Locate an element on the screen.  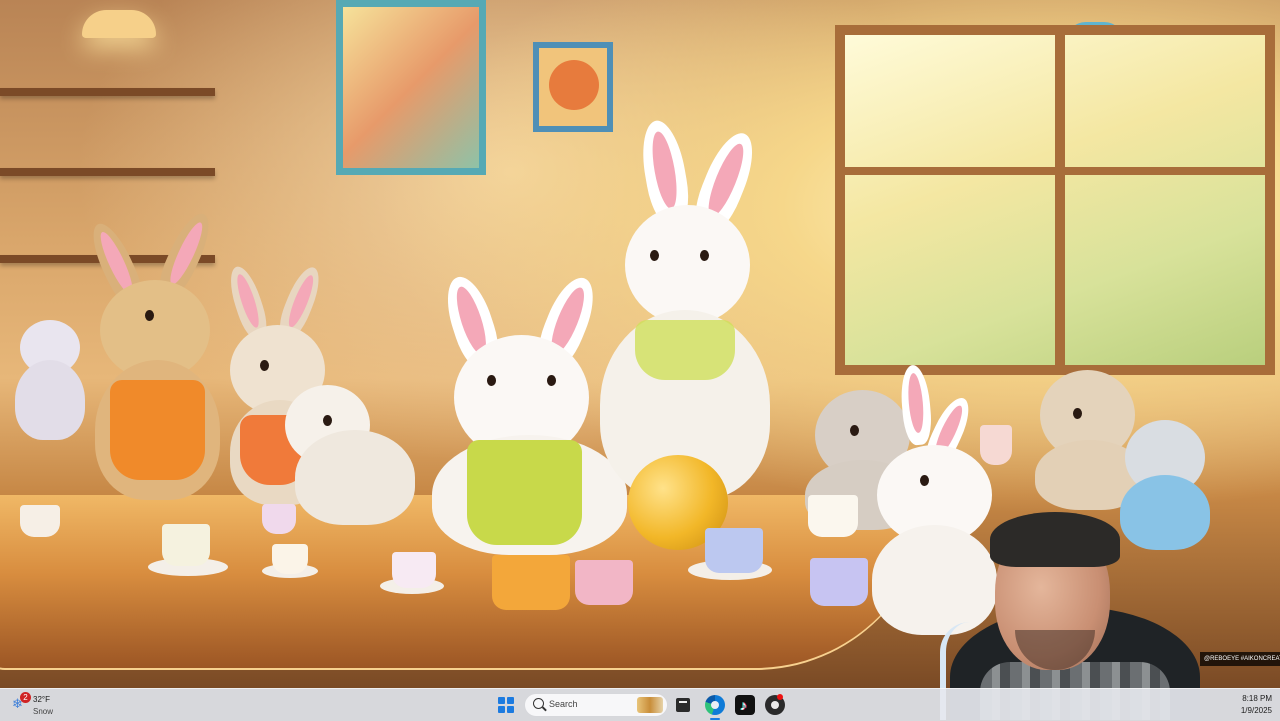
wall-clock-decoration is located at coordinates (573, 87).